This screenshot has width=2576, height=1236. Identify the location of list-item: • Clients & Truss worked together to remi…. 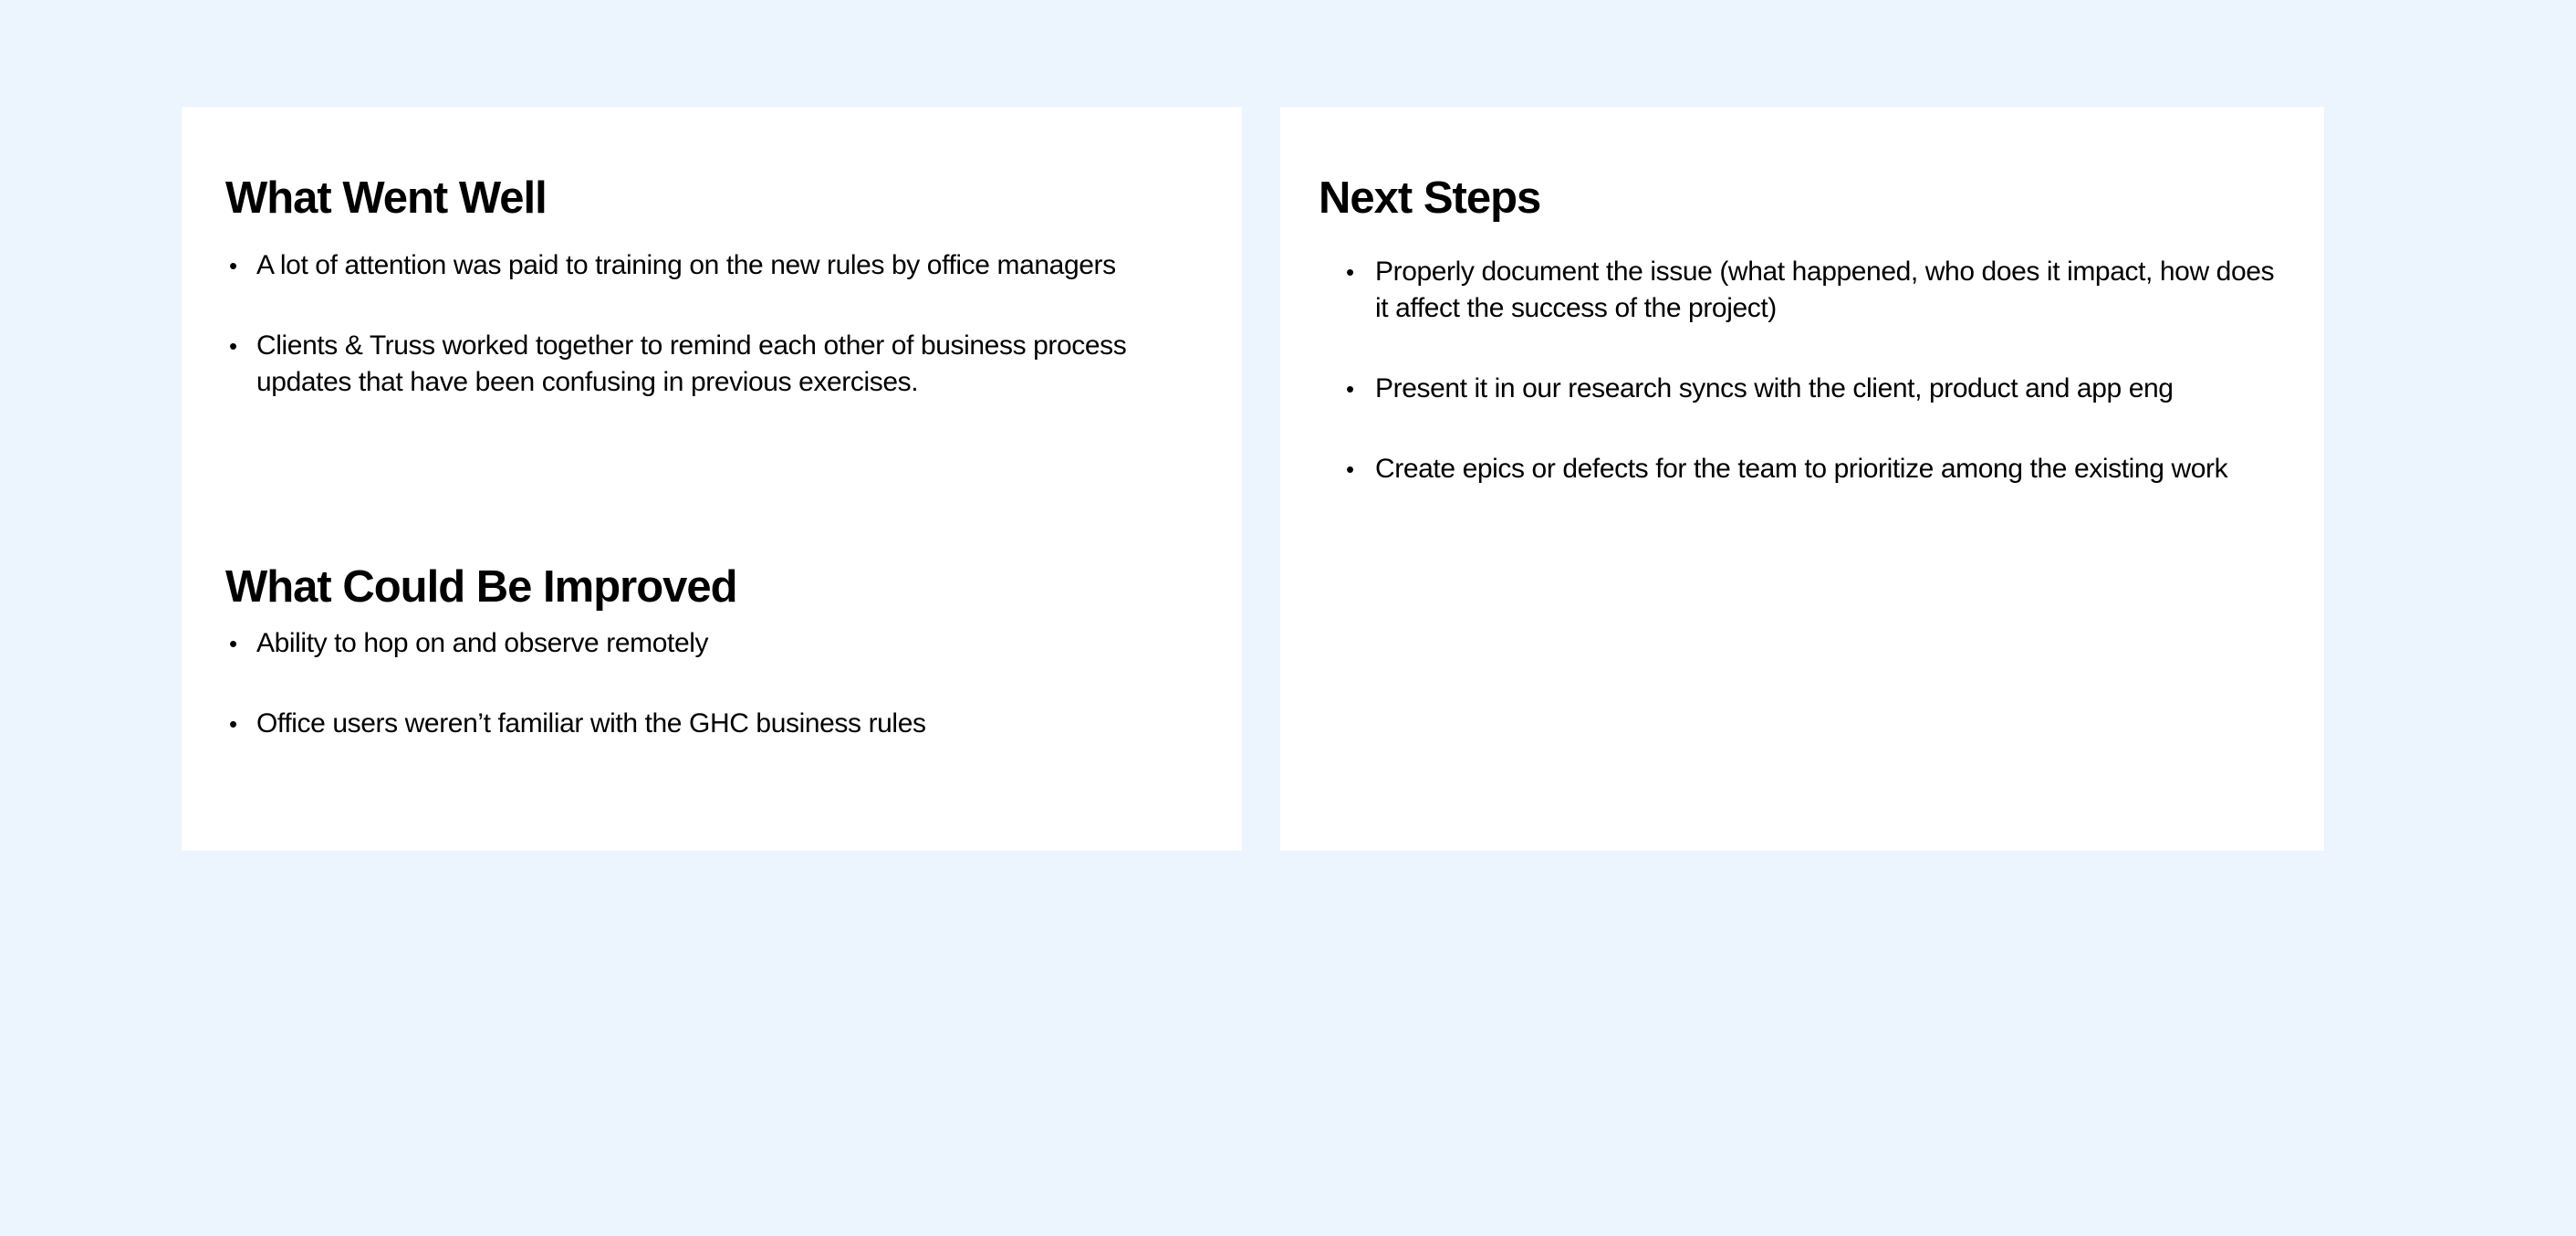
(718, 364).